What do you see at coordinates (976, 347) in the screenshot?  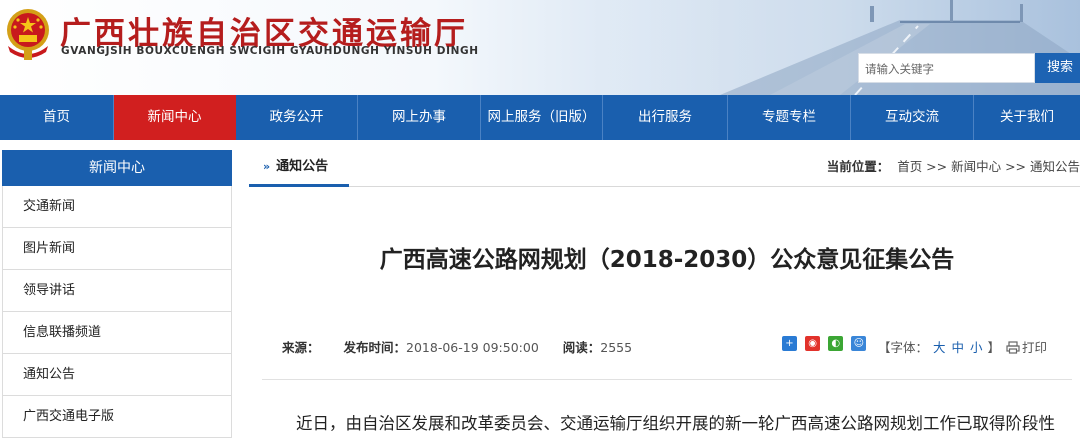 I see `font-small-link: 小` at bounding box center [976, 347].